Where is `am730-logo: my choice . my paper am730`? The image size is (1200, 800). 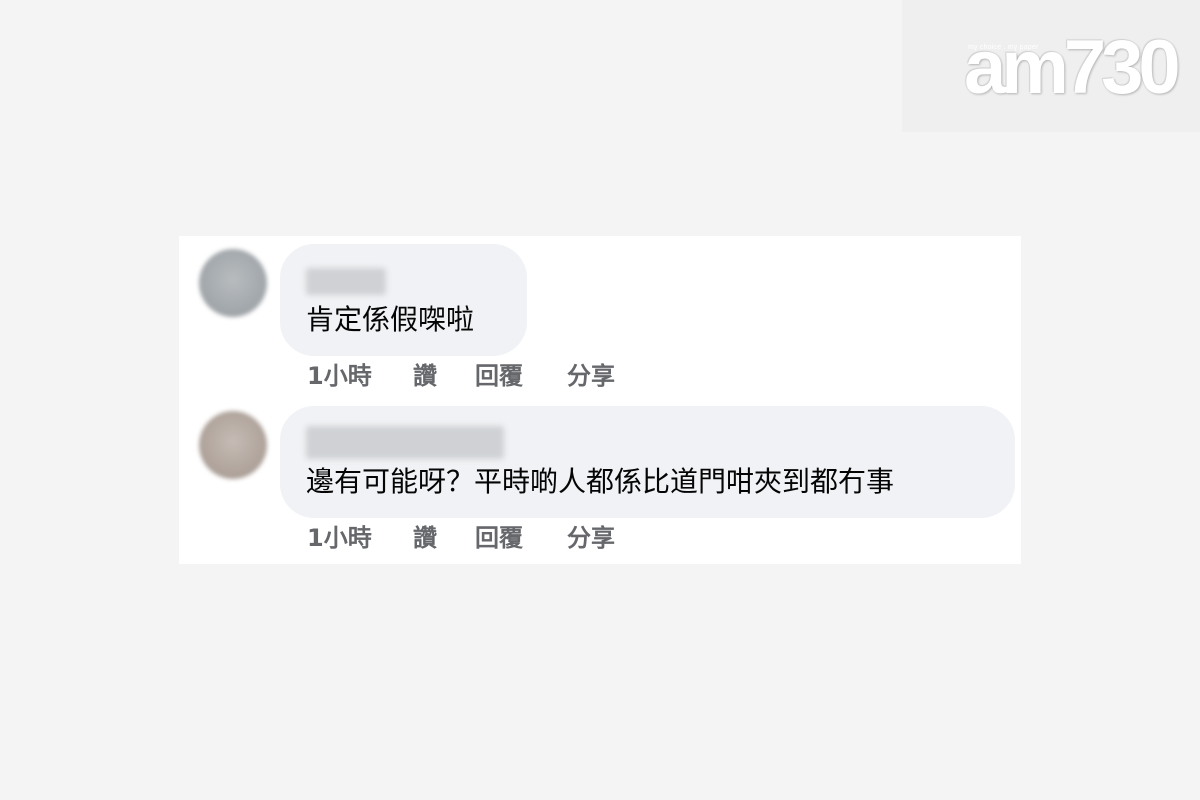
am730-logo: my choice . my paper am730 is located at coordinates (1051, 66).